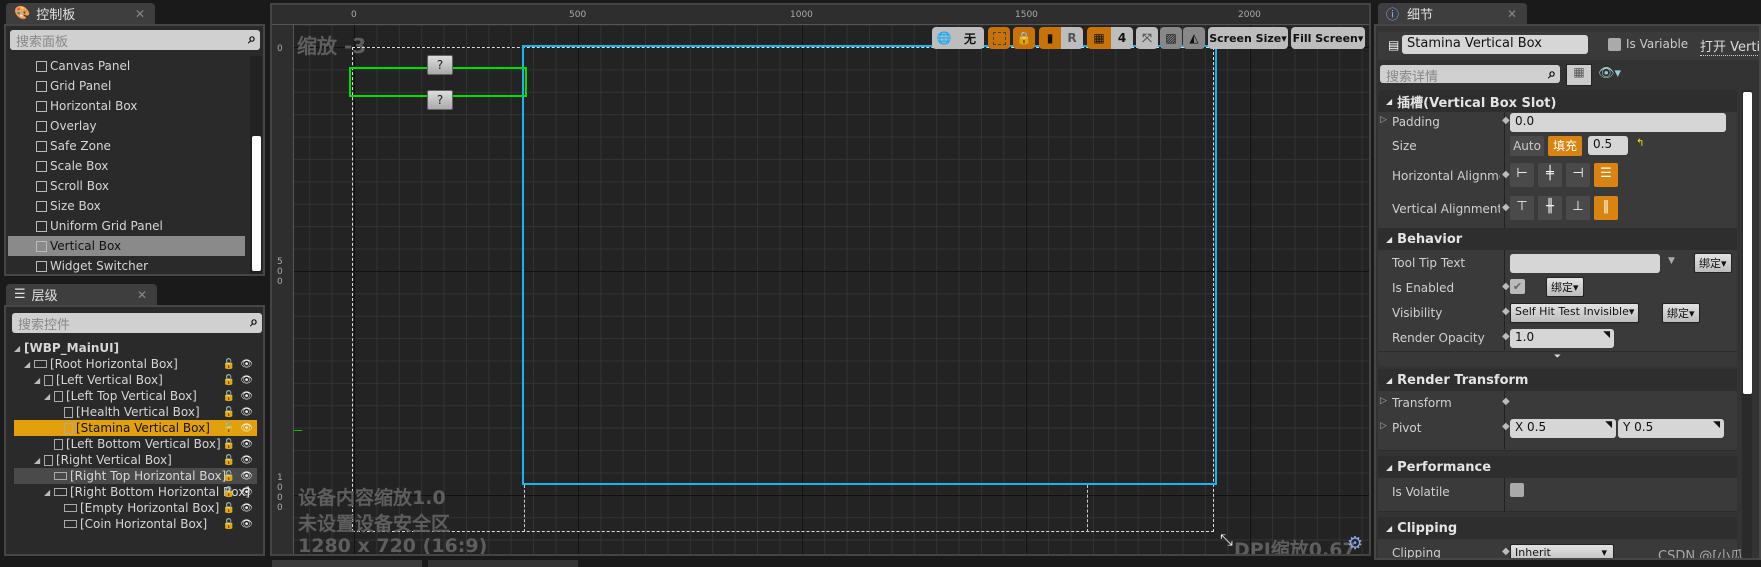  I want to click on fit-icon: ⤧, so click(1147, 38).